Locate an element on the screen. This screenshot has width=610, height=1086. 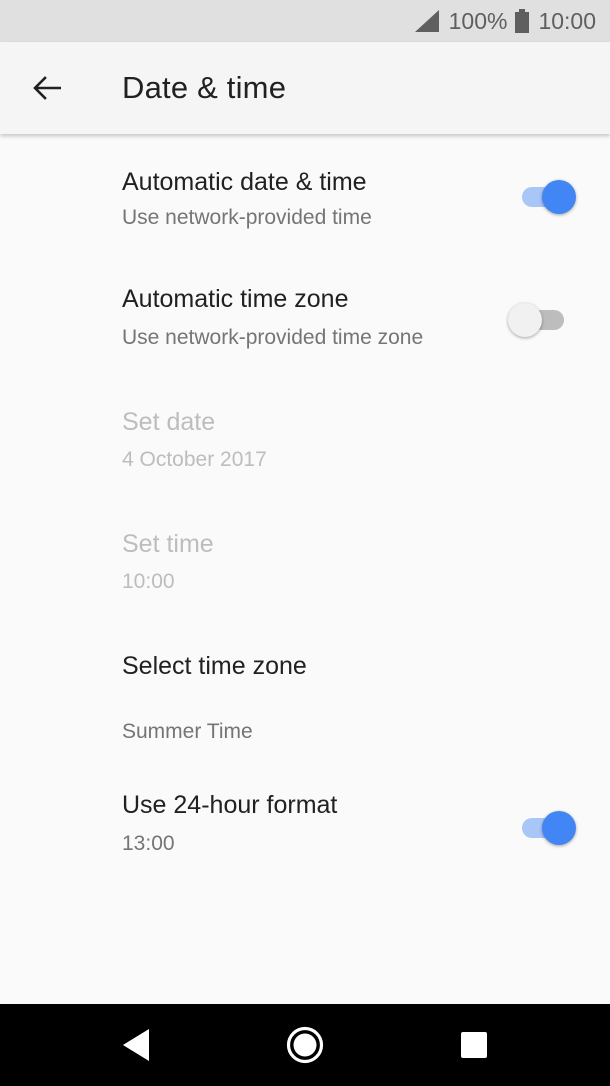
automatic-time-zone-toggle is located at coordinates (538, 320).